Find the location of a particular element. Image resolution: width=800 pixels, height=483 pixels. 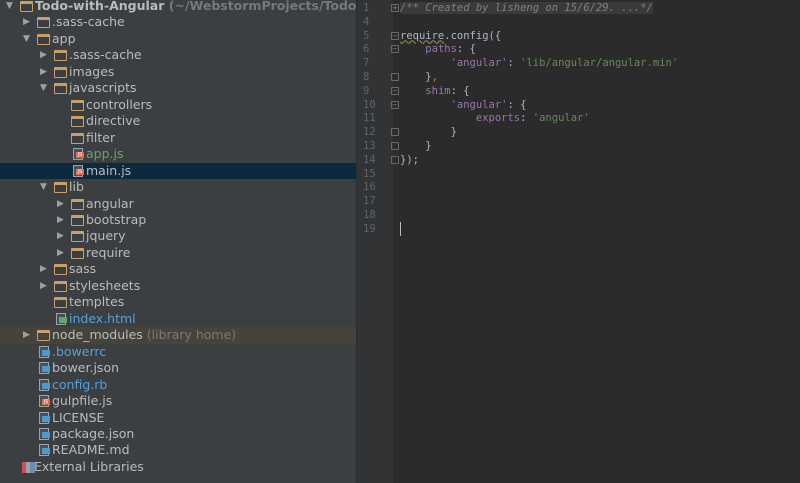

js-file-icon: JS is located at coordinates (78, 154).